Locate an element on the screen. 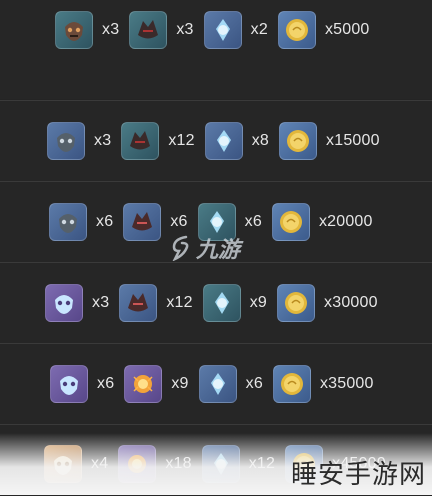 The width and height of the screenshot is (432, 496). item-quantity: x8 is located at coordinates (260, 140).